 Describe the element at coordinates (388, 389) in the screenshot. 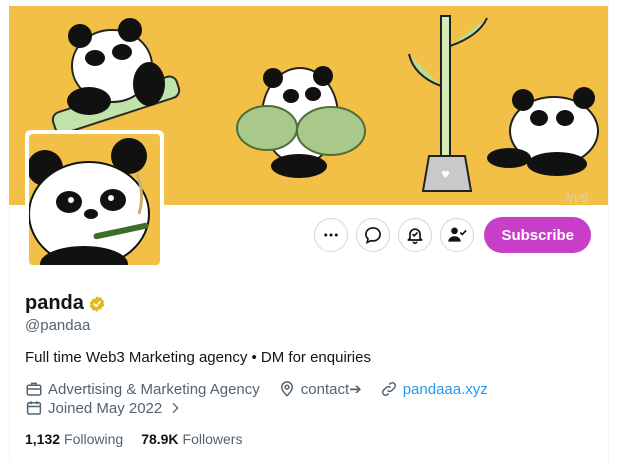

I see `link-icon` at that location.